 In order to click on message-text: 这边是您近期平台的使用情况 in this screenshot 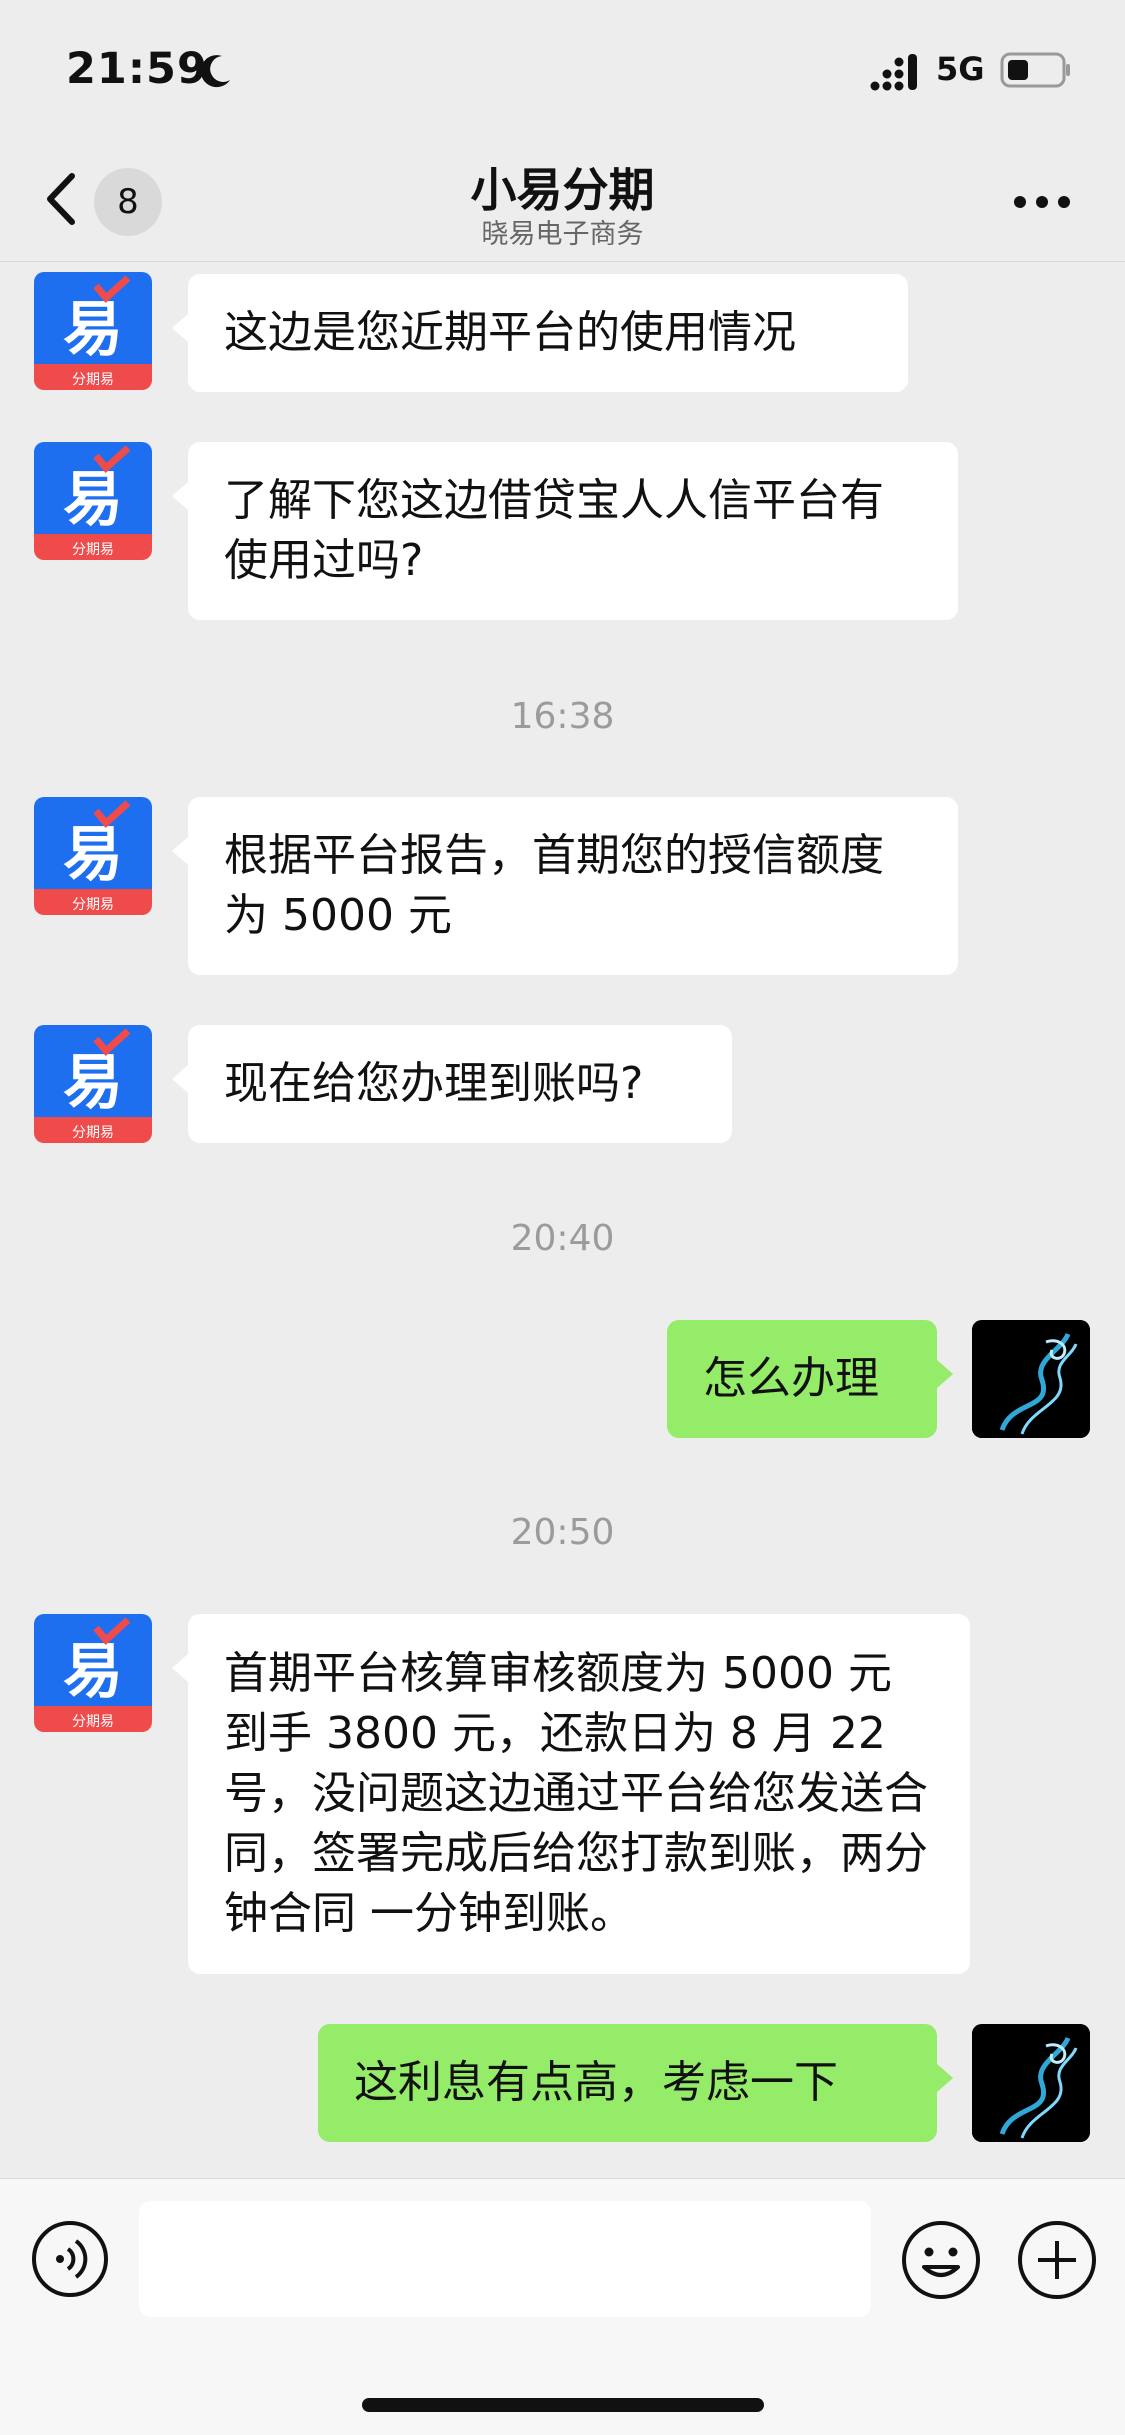, I will do `click(510, 332)`.